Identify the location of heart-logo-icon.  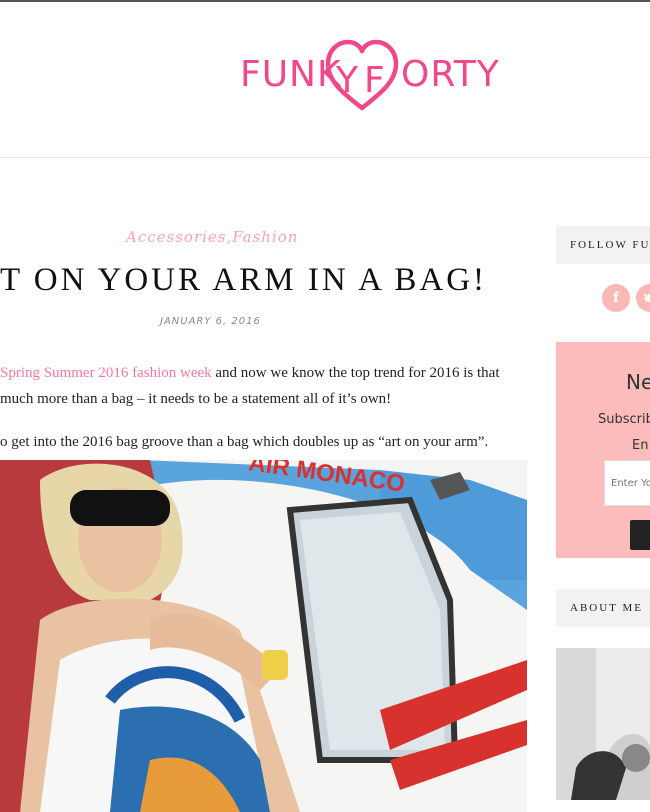
(362, 75).